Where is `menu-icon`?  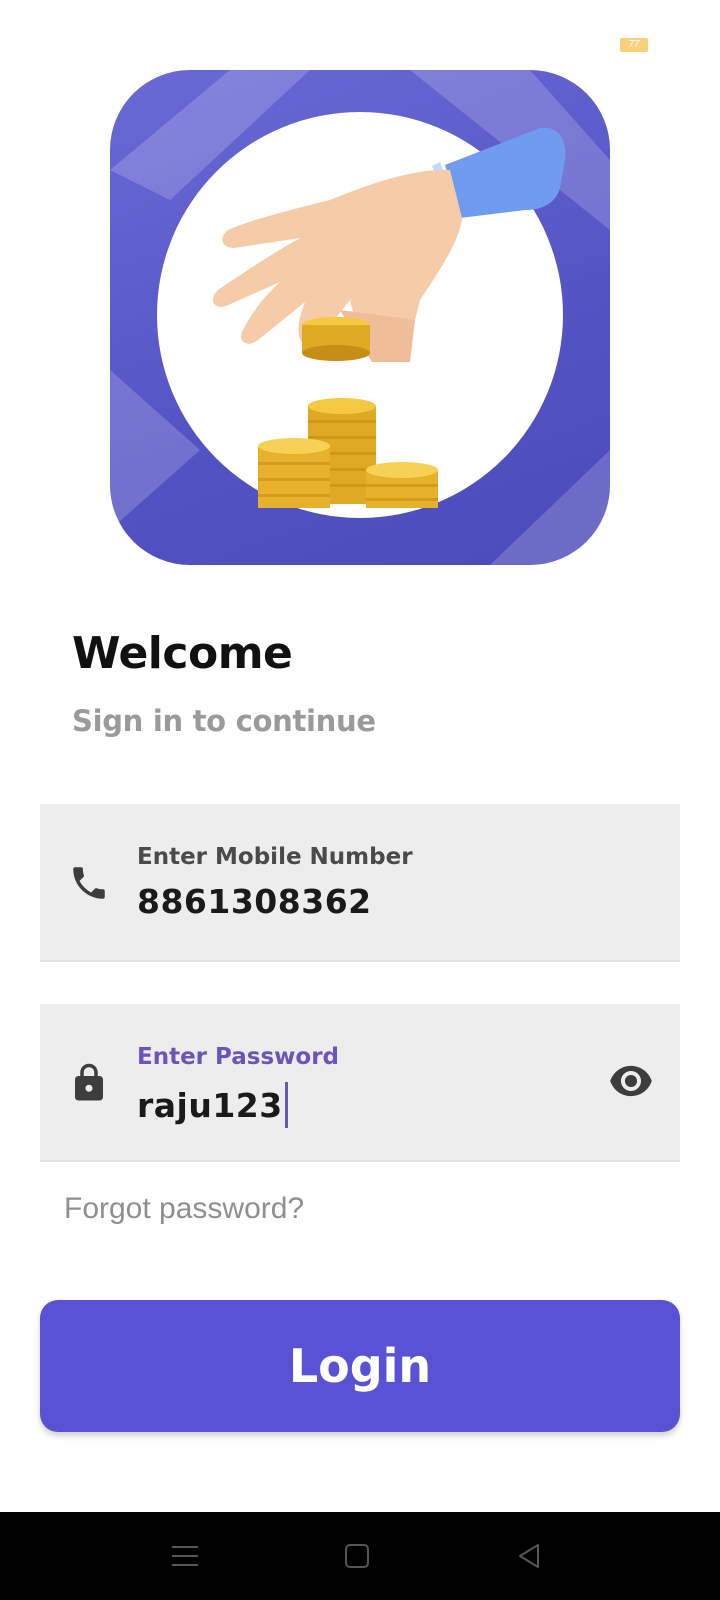 menu-icon is located at coordinates (185, 1556).